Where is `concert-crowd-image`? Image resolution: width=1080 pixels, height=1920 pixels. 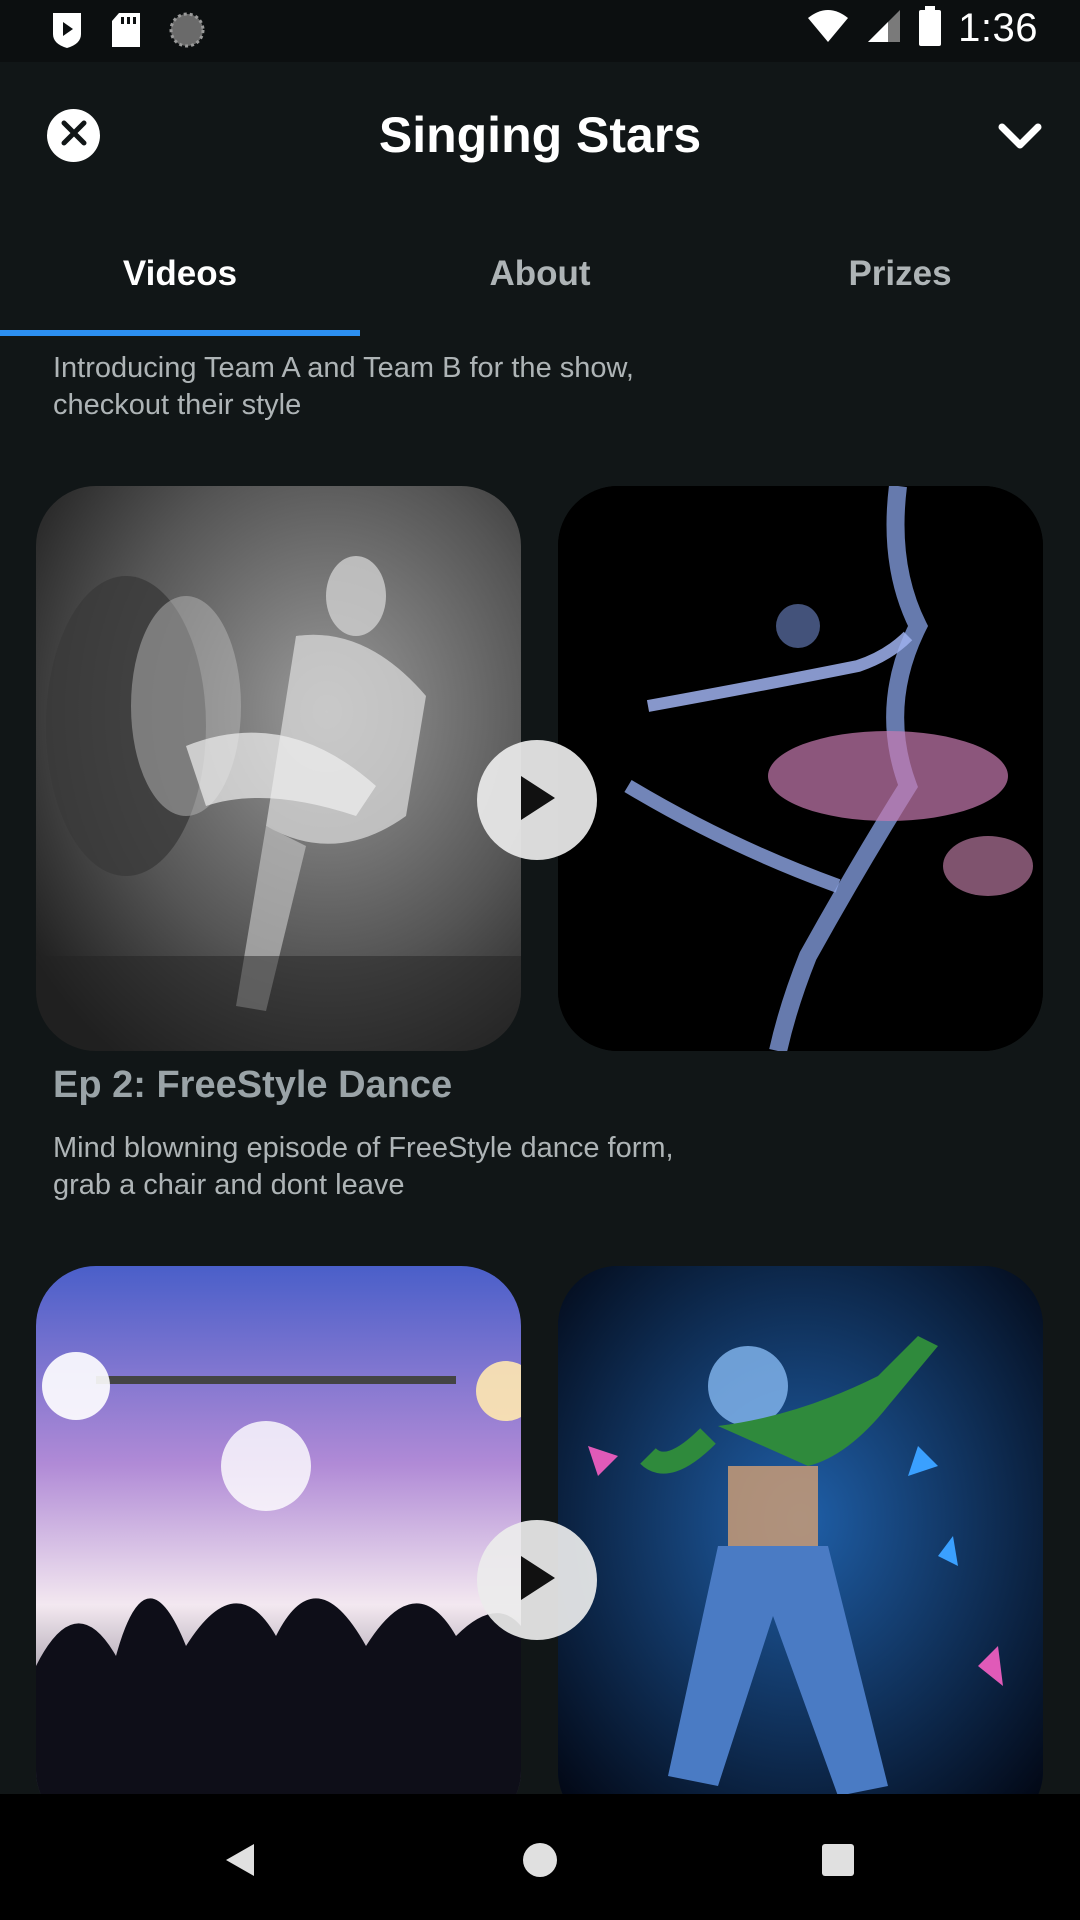
concert-crowd-image is located at coordinates (278, 1530).